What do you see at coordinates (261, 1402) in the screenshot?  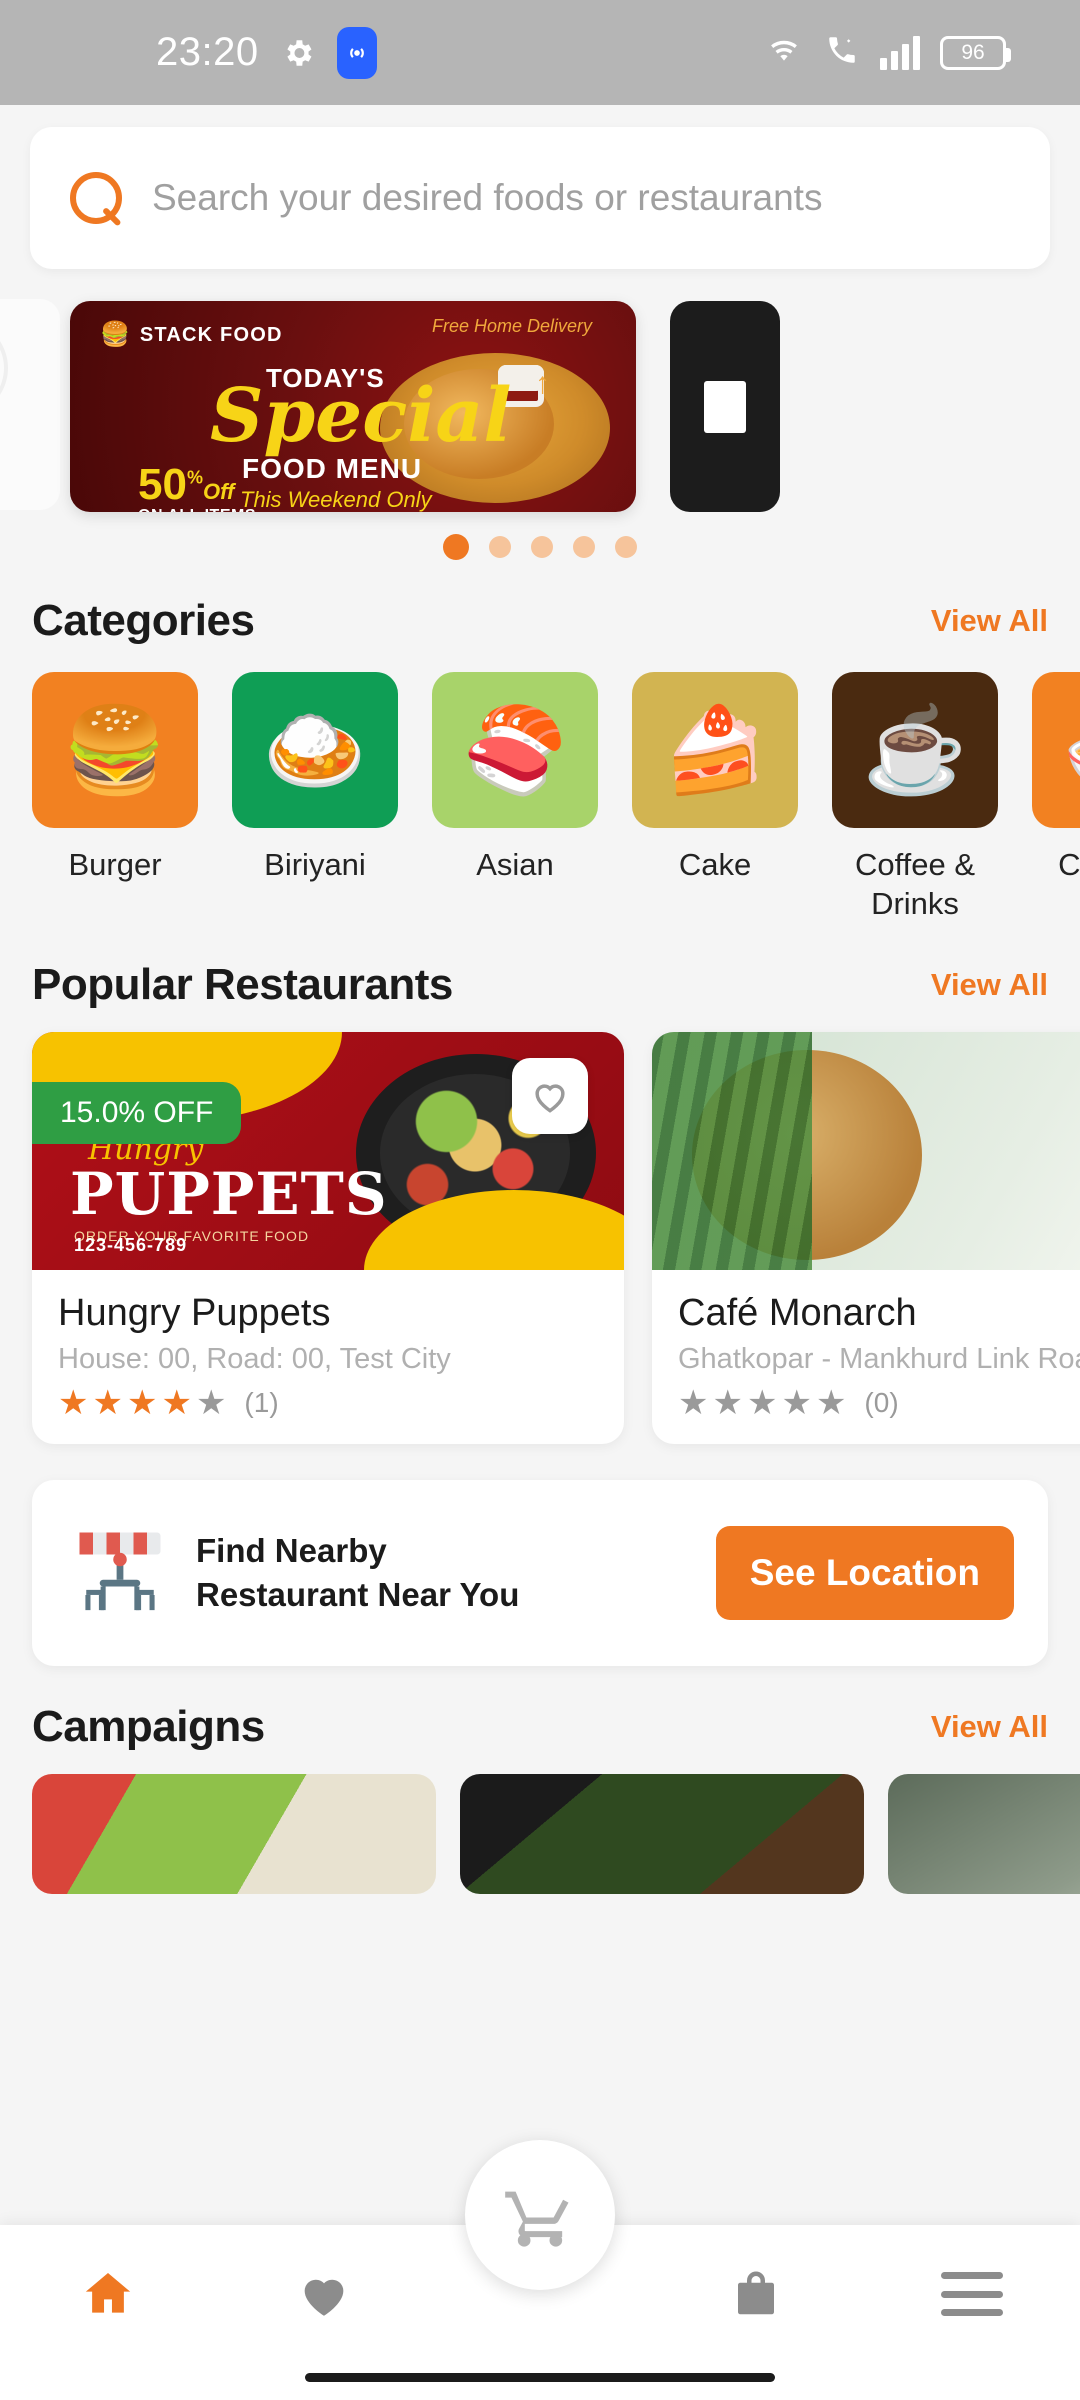 I see `rating-count: (1)` at bounding box center [261, 1402].